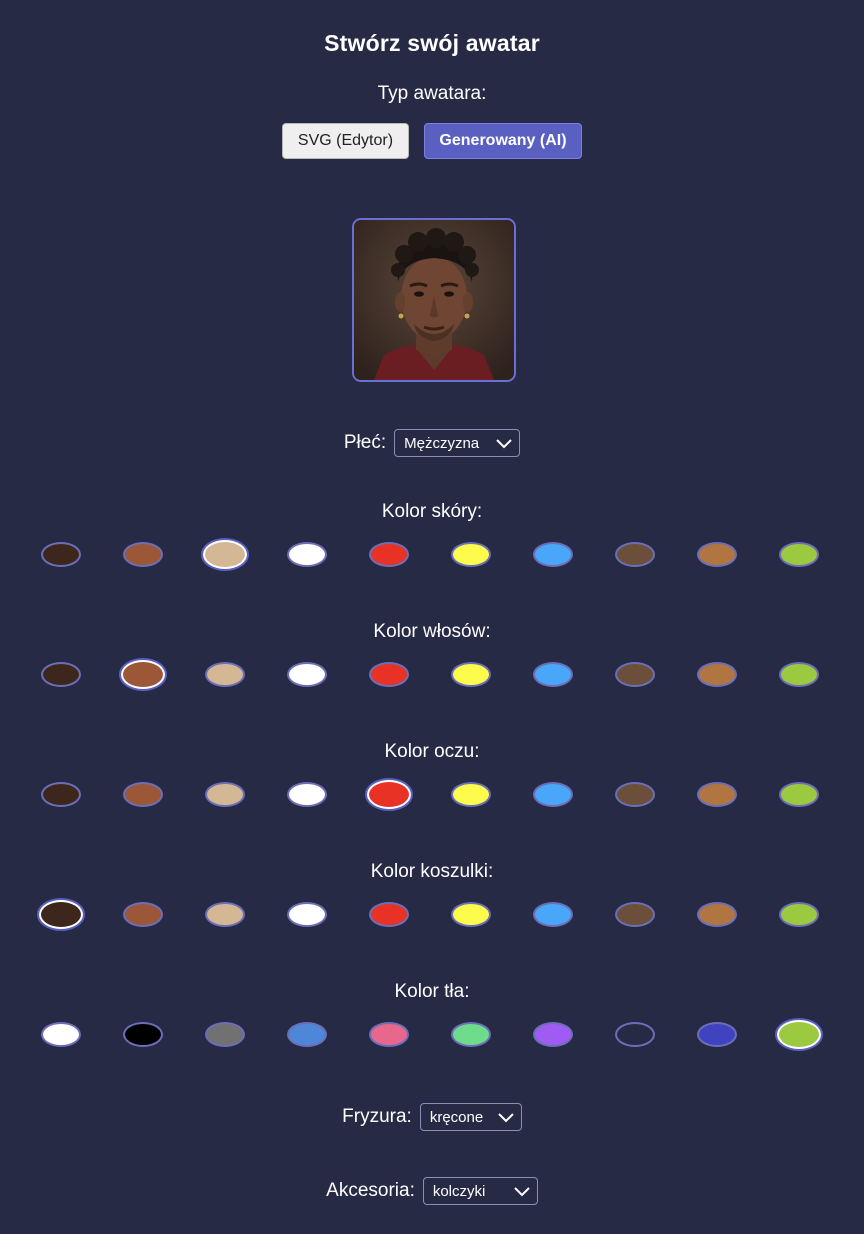 Image resolution: width=864 pixels, height=1234 pixels. What do you see at coordinates (345, 141) in the screenshot?
I see `svg-editor-button: SVG (Edytor)` at bounding box center [345, 141].